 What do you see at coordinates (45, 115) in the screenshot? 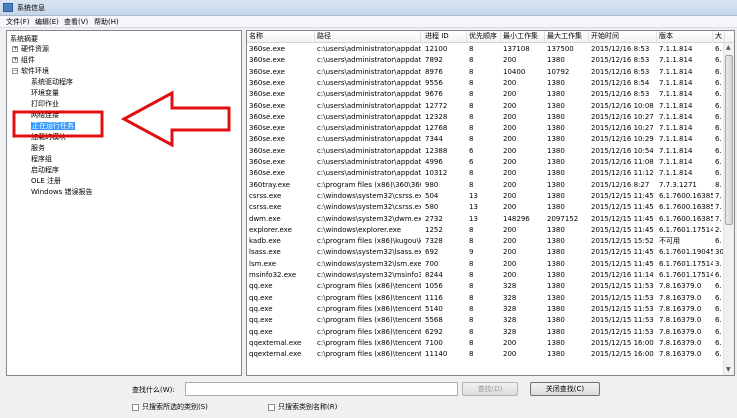
I see `tree-item-network: 网络连接` at bounding box center [45, 115].